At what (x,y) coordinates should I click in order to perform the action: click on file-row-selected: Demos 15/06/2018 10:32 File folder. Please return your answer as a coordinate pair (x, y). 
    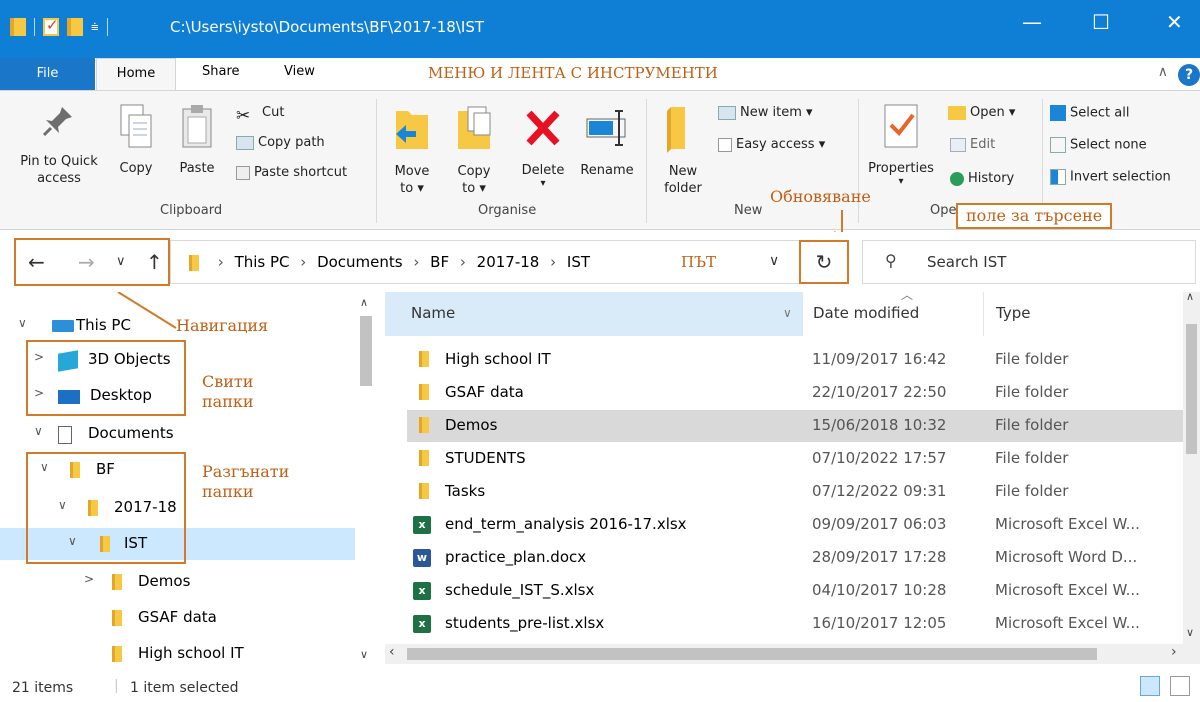
    Looking at the image, I should click on (795, 426).